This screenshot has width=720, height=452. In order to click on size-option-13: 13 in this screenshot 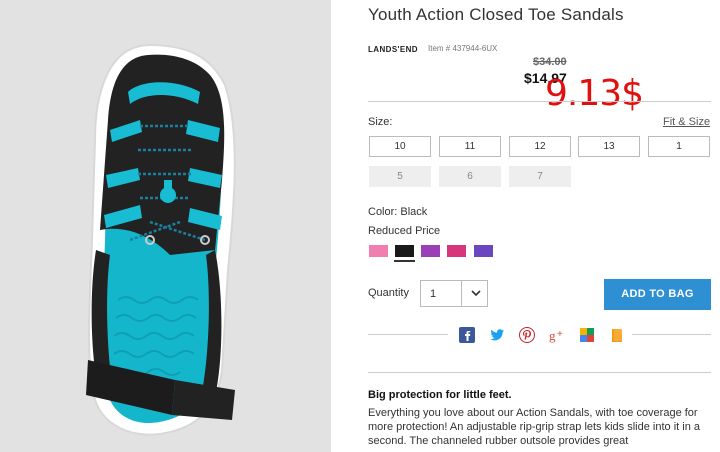, I will do `click(609, 146)`.